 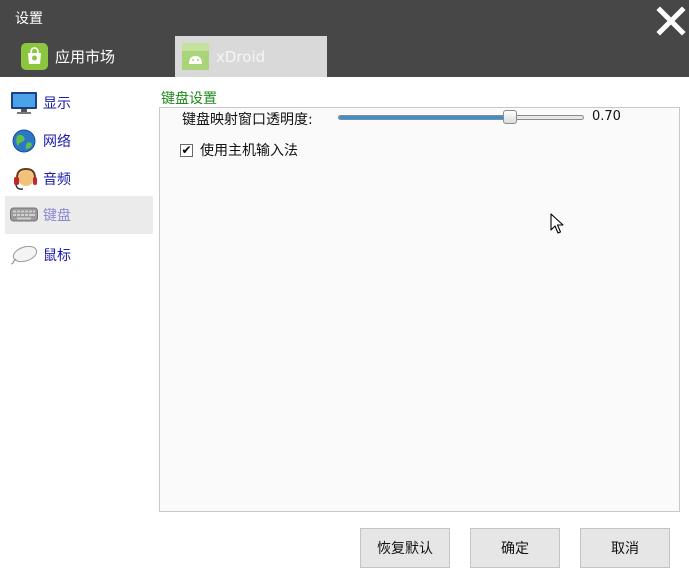 What do you see at coordinates (625, 548) in the screenshot?
I see `cancel-button: 取消` at bounding box center [625, 548].